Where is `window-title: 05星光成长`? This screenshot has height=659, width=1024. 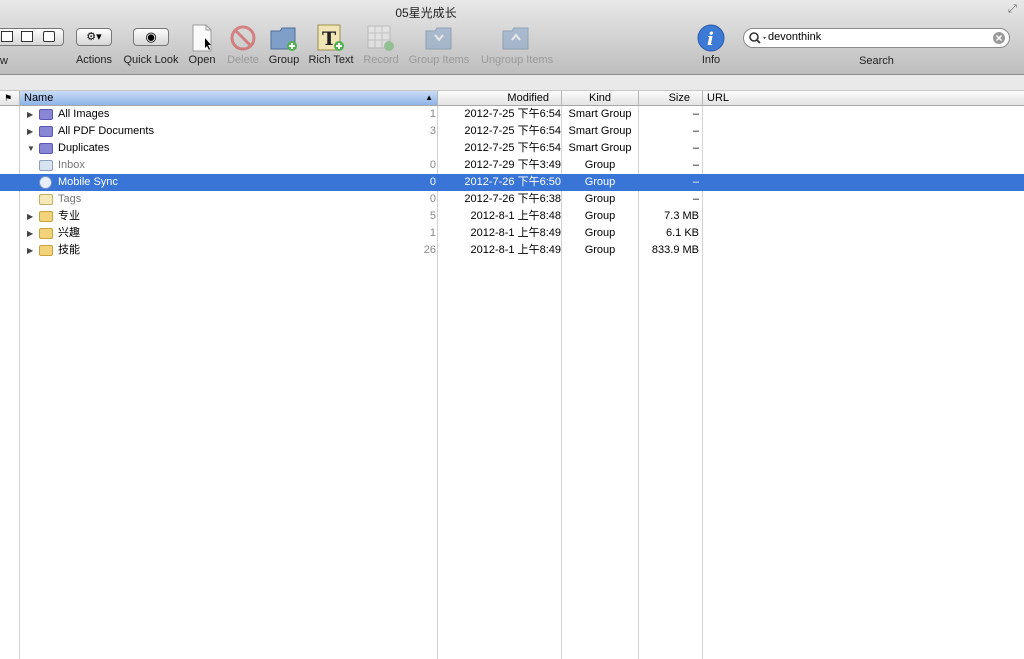
window-title: 05星光成长 is located at coordinates (426, 13).